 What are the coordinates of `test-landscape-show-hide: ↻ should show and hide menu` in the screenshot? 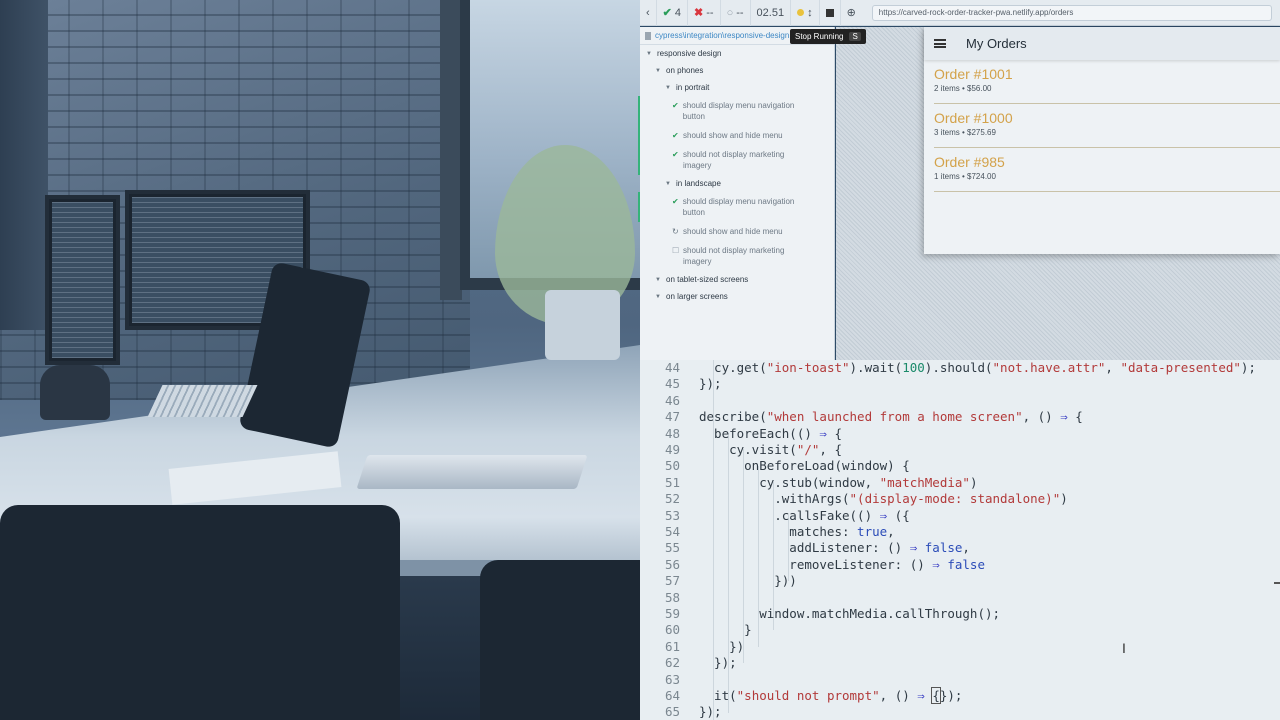 It's located at (737, 231).